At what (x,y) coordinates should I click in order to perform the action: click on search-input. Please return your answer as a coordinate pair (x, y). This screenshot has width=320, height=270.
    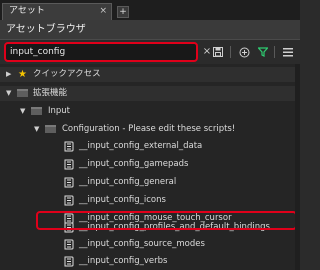
    Looking at the image, I should click on (101, 52).